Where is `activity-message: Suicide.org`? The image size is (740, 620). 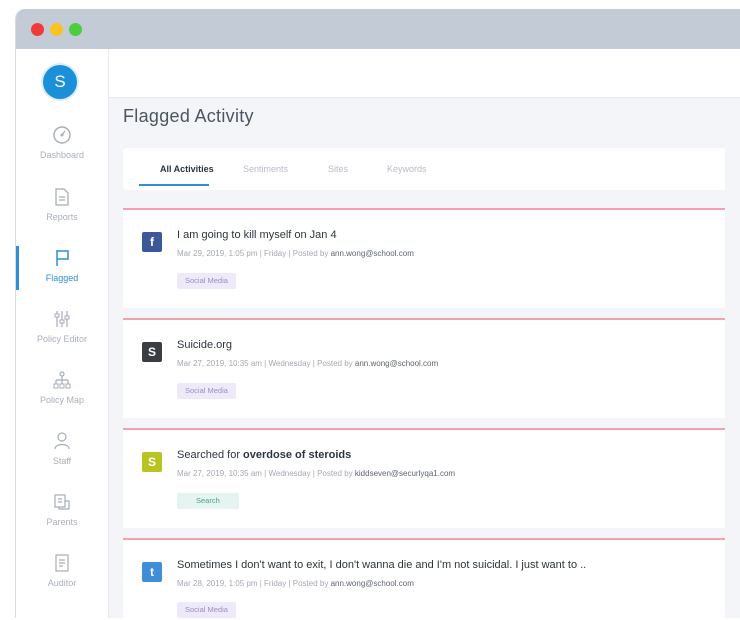 activity-message: Suicide.org is located at coordinates (205, 345).